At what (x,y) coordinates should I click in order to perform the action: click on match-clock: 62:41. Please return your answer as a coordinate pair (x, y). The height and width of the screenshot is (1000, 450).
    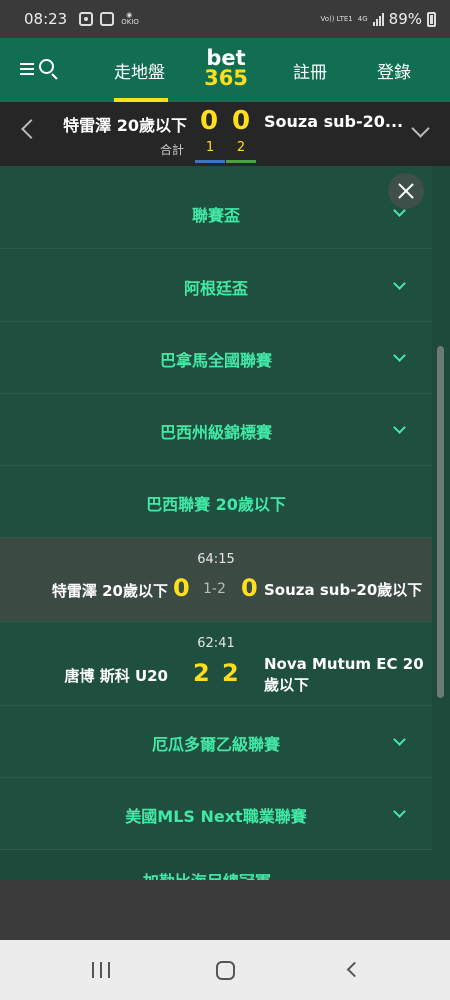
    Looking at the image, I should click on (216, 643).